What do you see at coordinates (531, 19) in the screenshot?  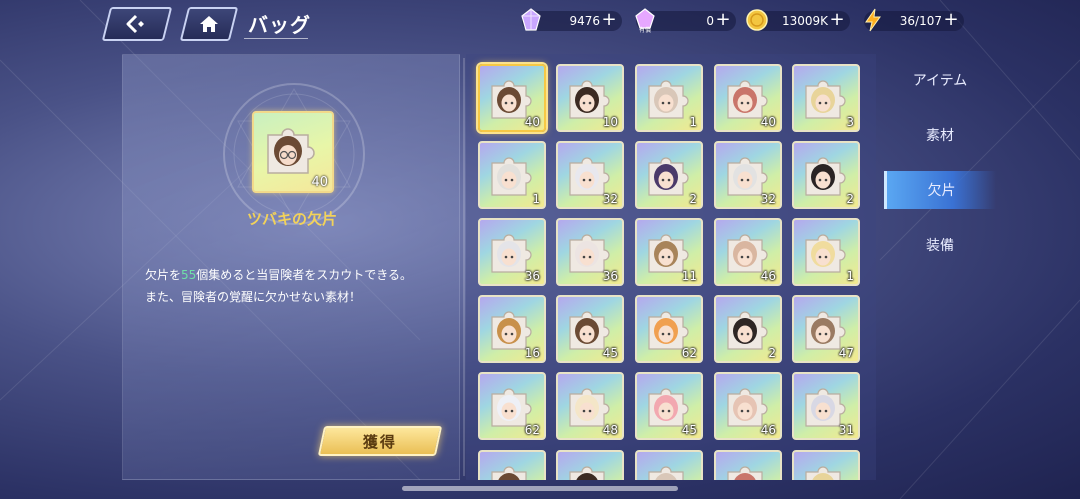 I see `crystal-icon` at bounding box center [531, 19].